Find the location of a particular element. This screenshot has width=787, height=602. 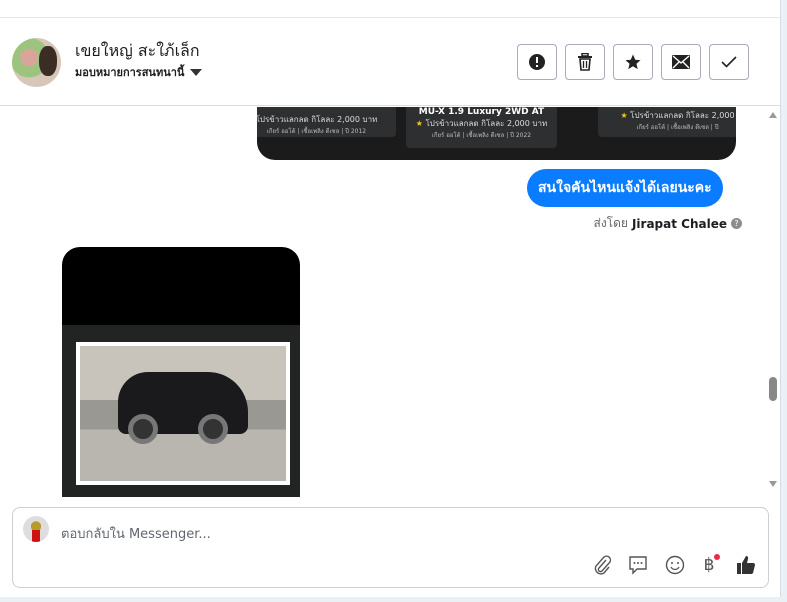

notification-dot is located at coordinates (717, 557).